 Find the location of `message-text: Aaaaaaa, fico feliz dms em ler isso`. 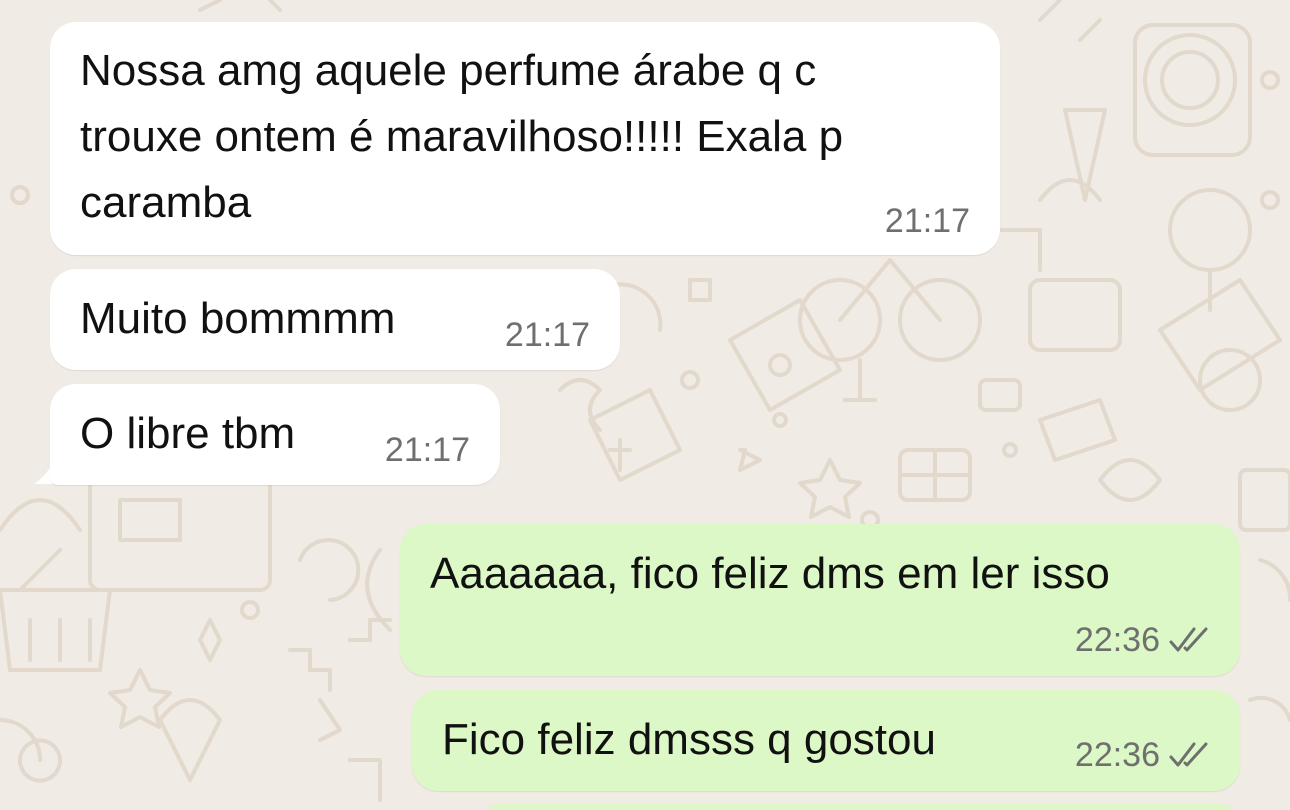

message-text: Aaaaaaa, fico feliz dms em ler isso is located at coordinates (770, 573).